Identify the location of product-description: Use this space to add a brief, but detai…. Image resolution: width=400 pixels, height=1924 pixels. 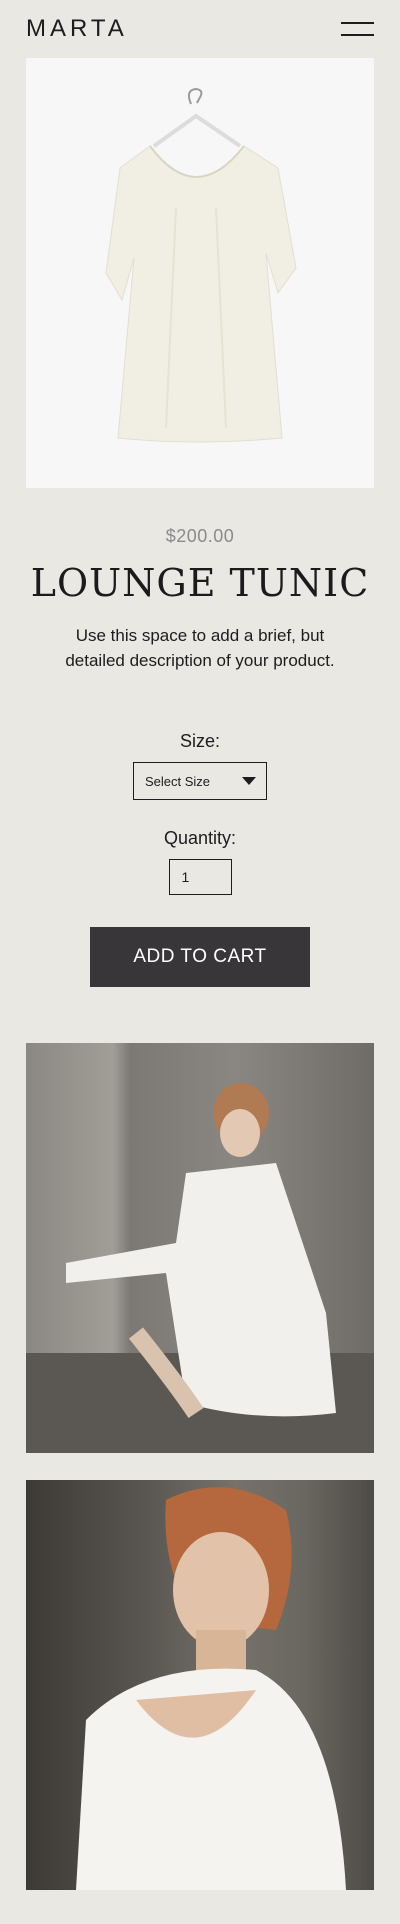
(200, 648).